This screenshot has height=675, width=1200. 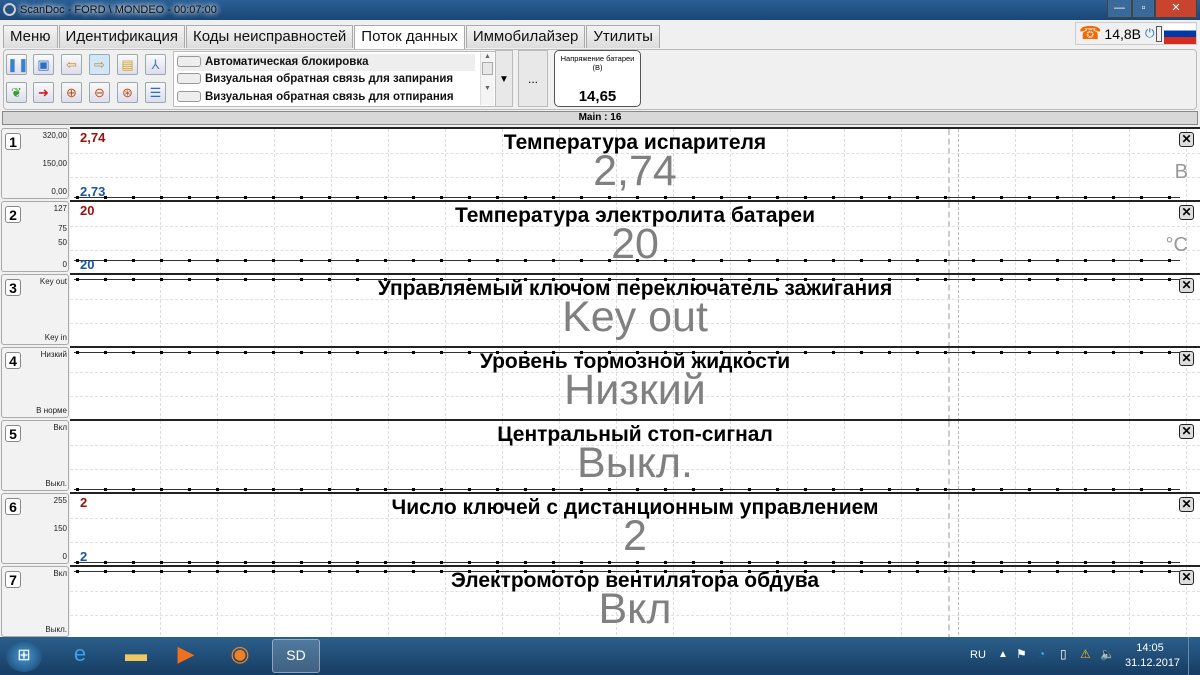 I want to click on list-item: Автоматическая блокировка, so click(x=326, y=62).